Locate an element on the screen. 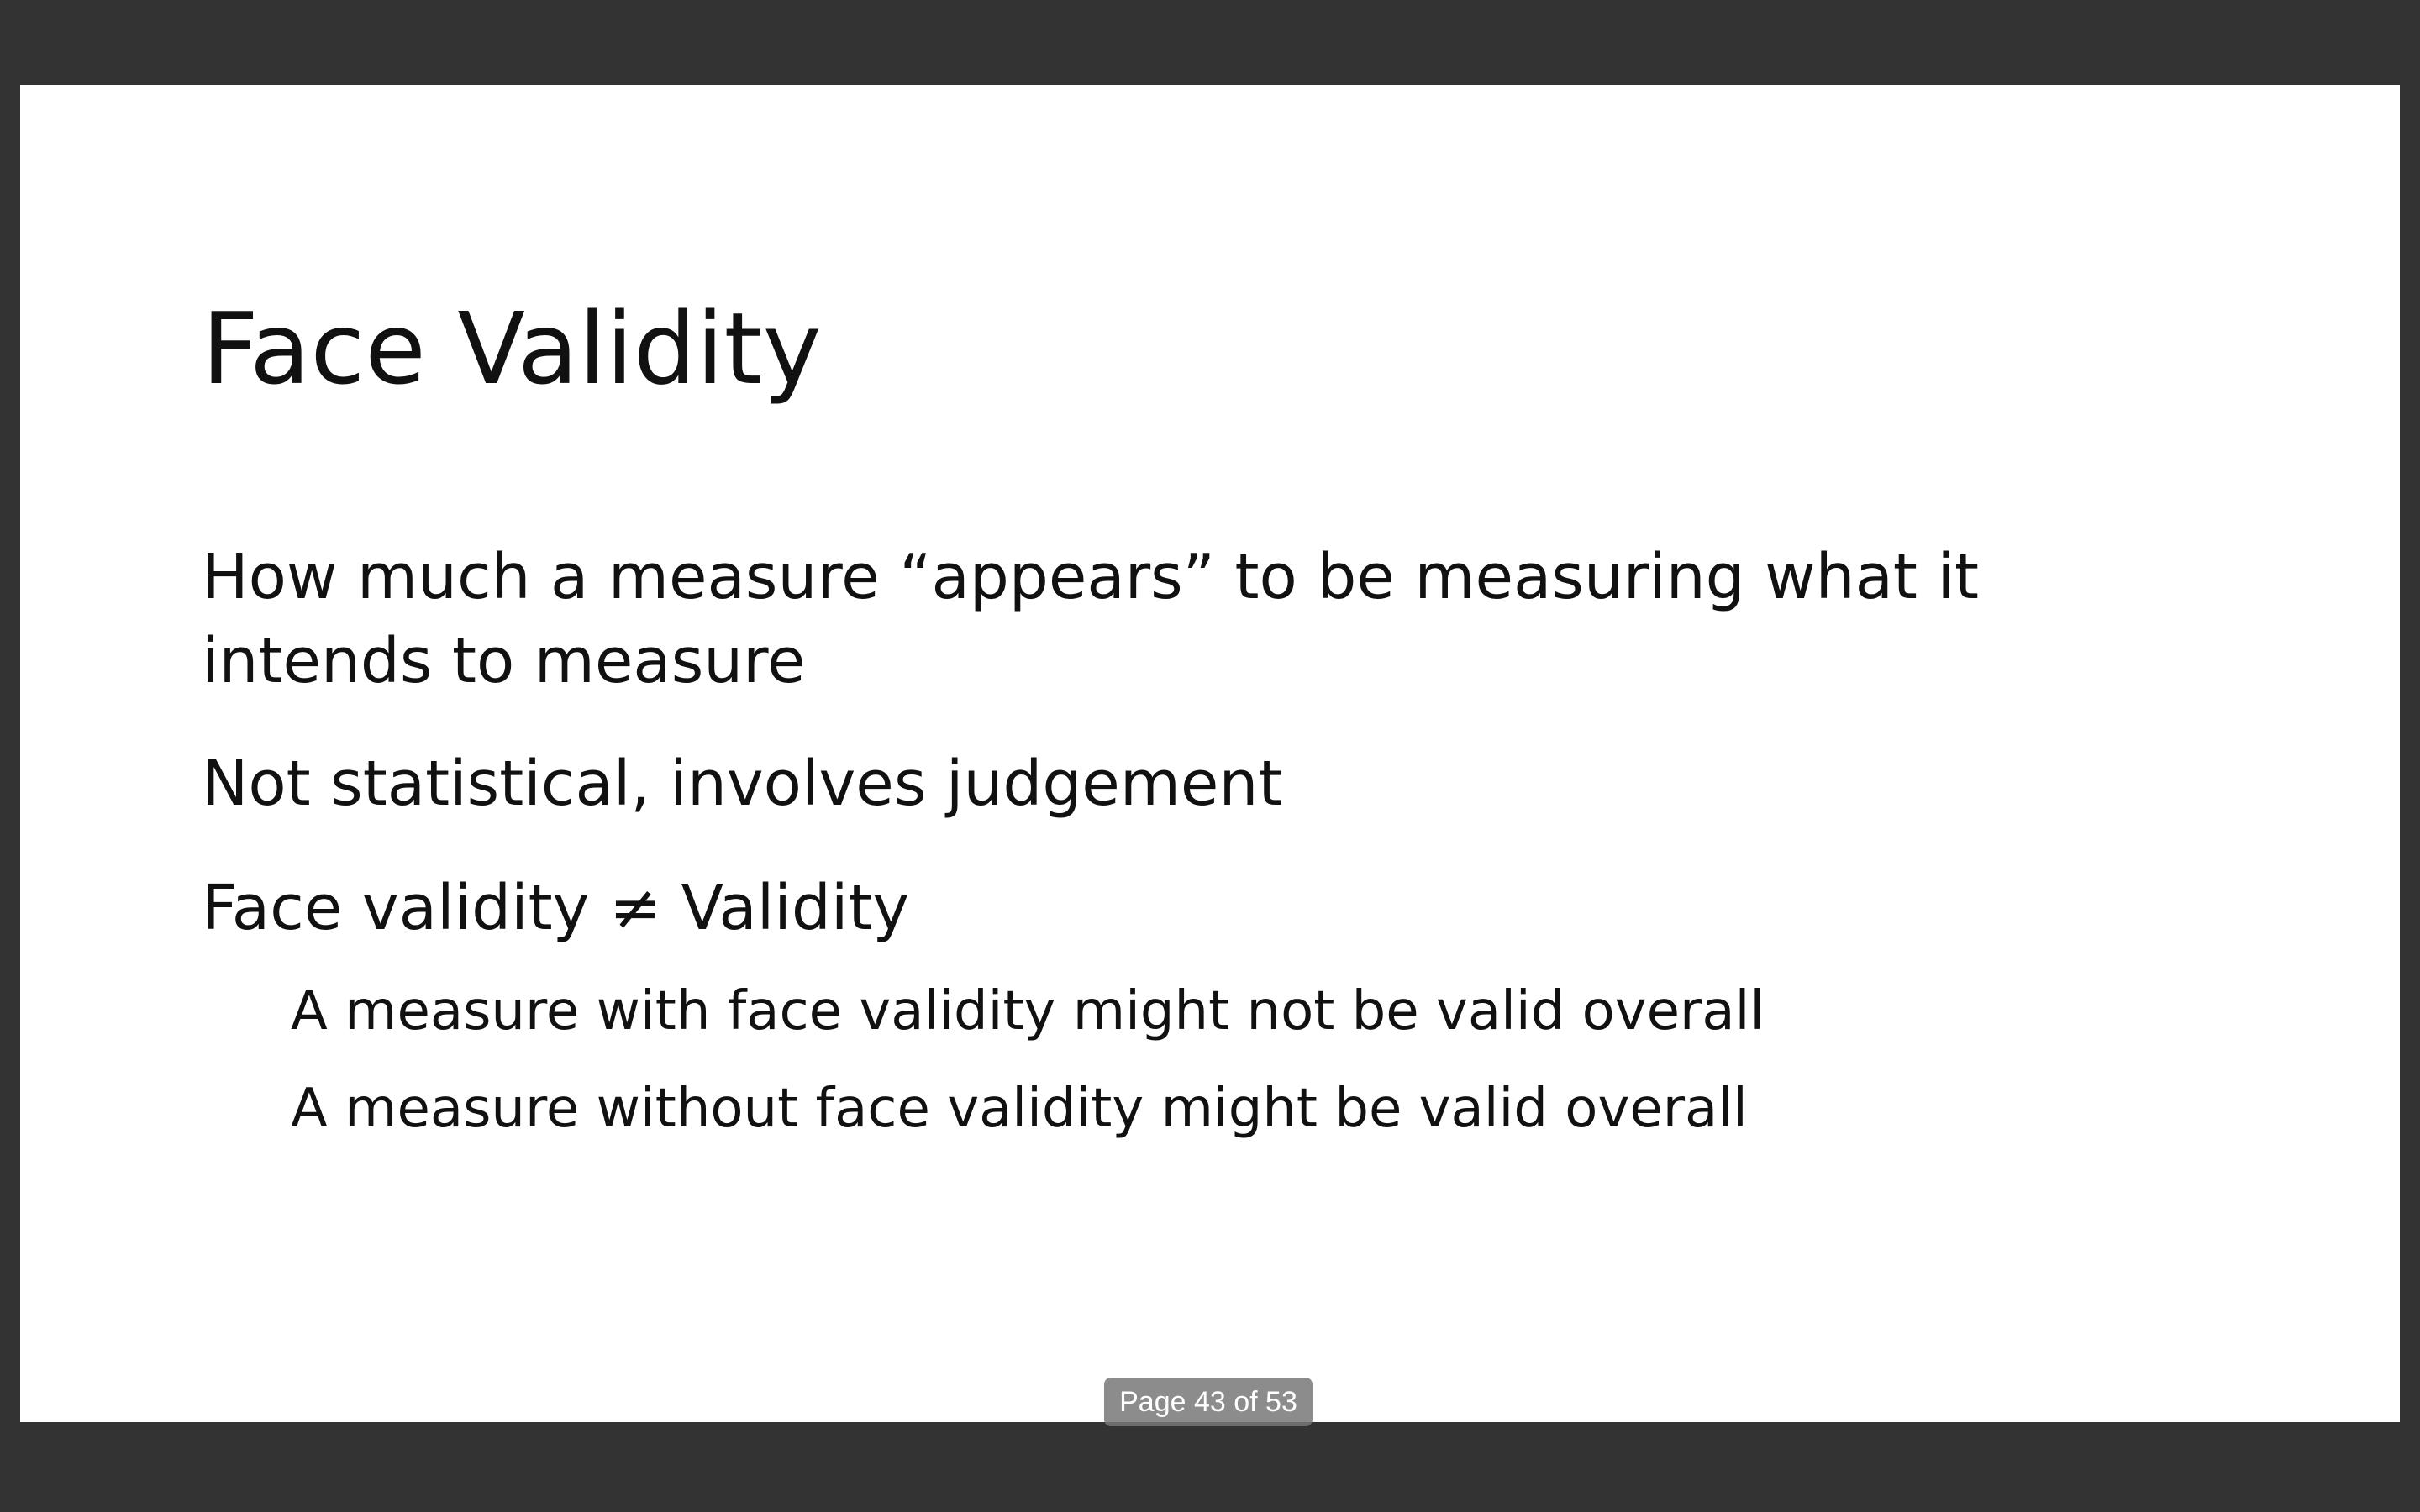  slide-title: Face Validity is located at coordinates (512, 349).